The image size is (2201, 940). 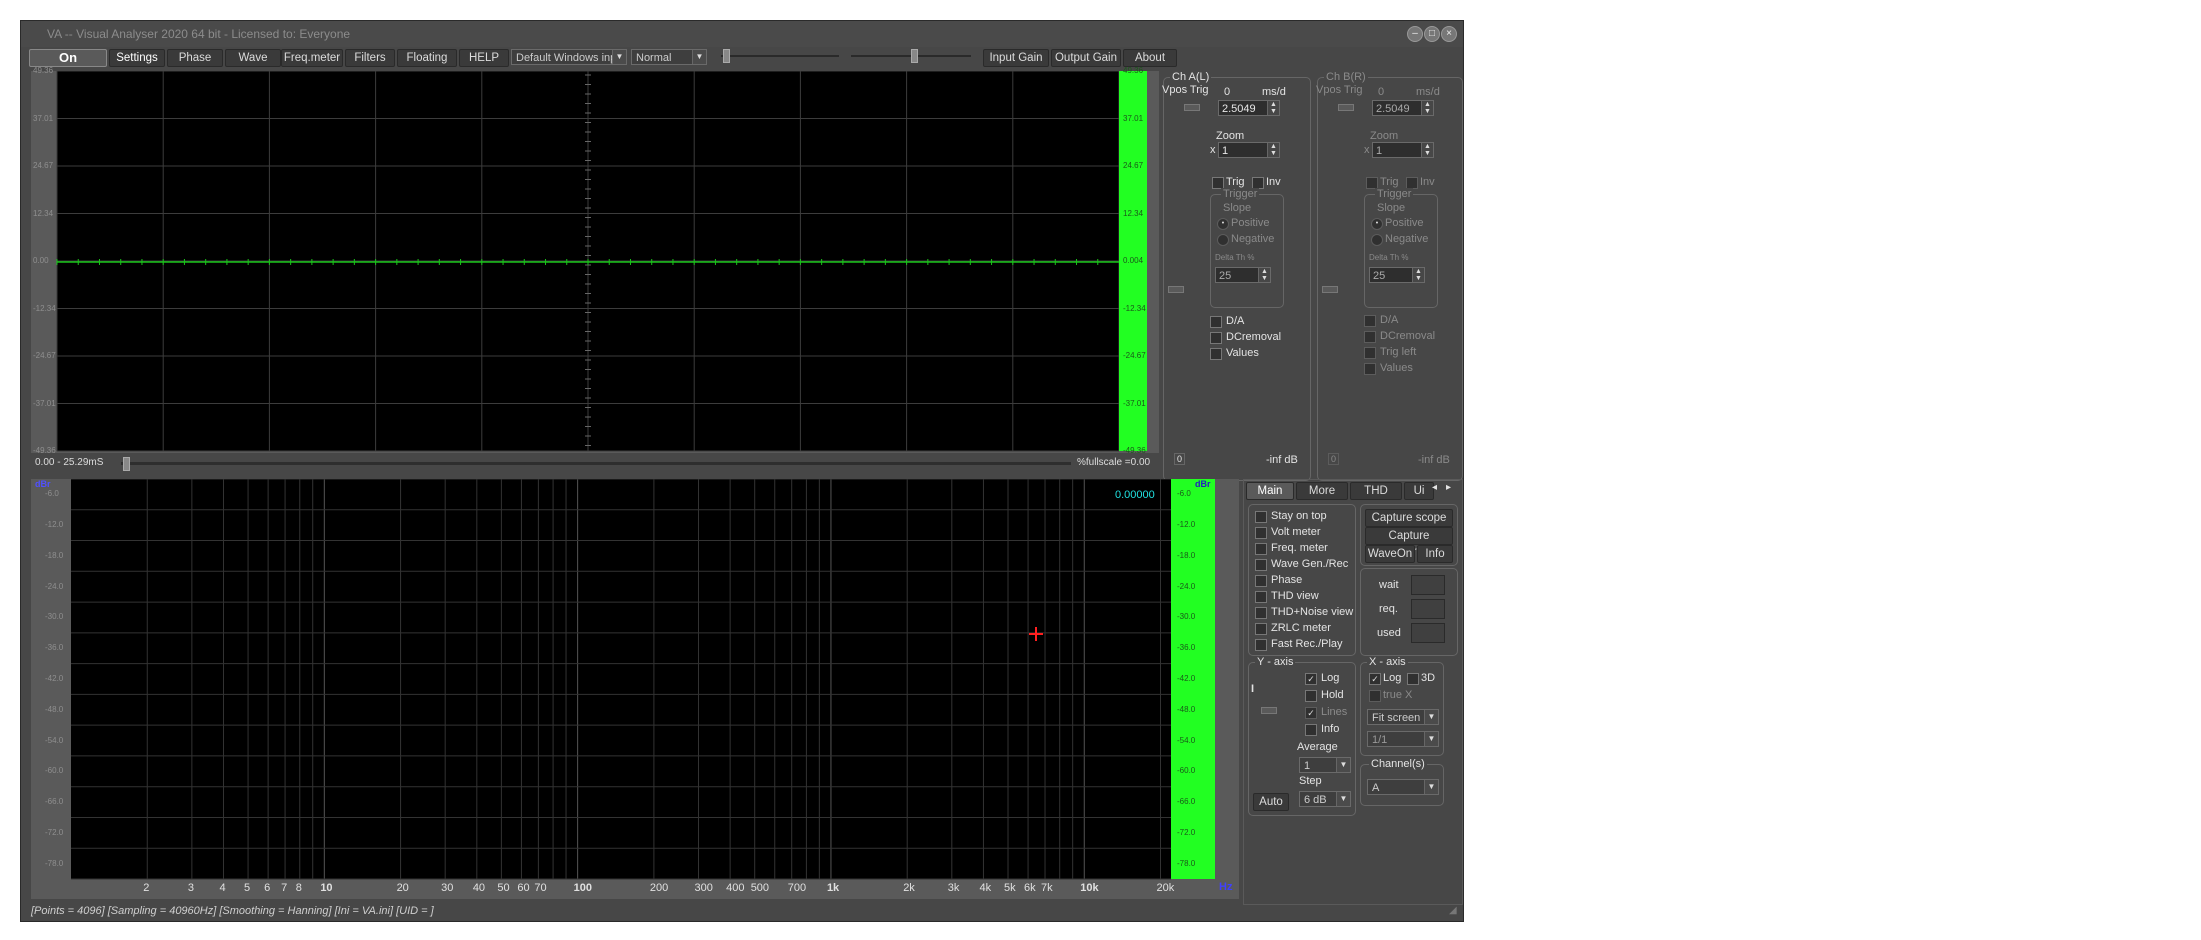 I want to click on channel-b-vpos-trig: Vpos Trig, so click(x=1339, y=90).